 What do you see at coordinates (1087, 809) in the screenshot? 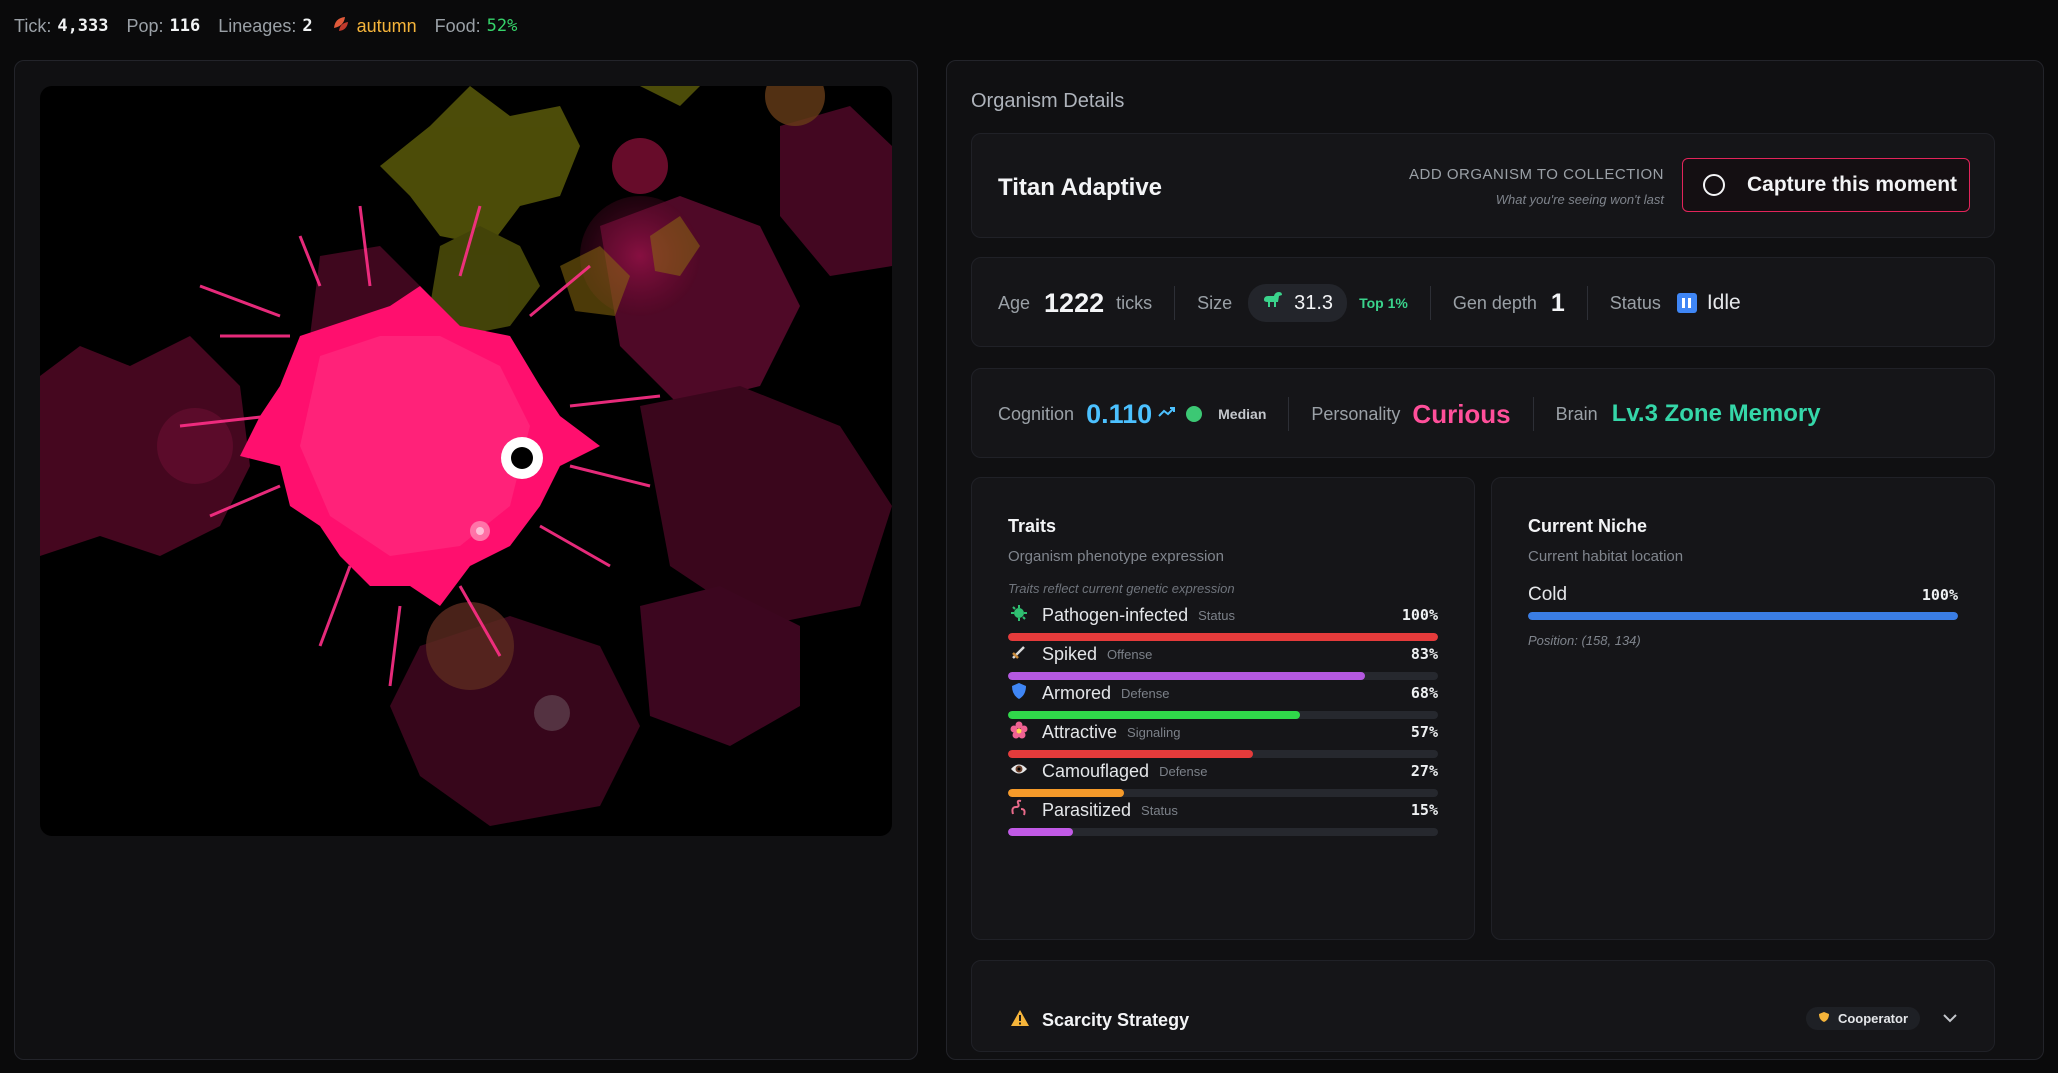
I see `trait-name: Parasitized` at bounding box center [1087, 809].